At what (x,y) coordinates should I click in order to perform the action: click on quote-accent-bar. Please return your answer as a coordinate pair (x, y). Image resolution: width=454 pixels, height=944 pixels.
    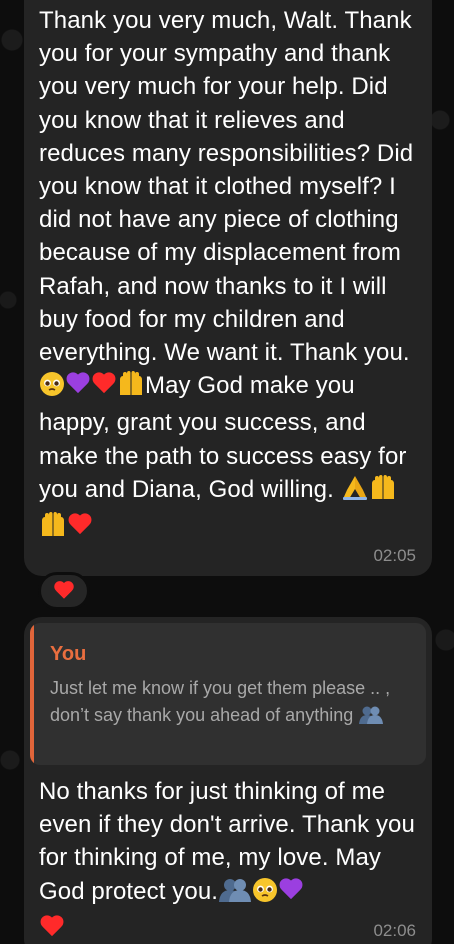
    Looking at the image, I should click on (32, 694).